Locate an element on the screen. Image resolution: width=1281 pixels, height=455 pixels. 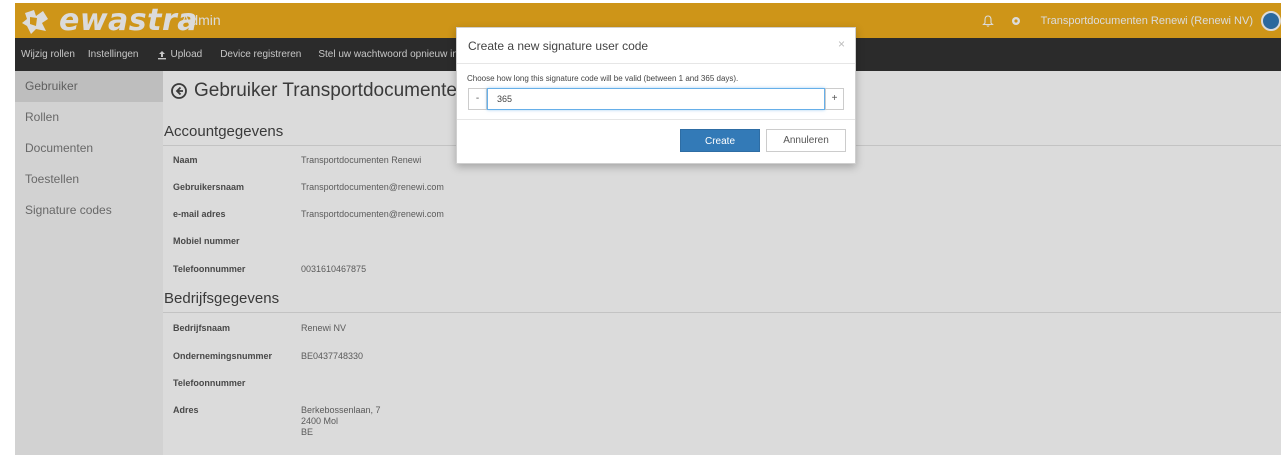
increment-button: + is located at coordinates (834, 99).